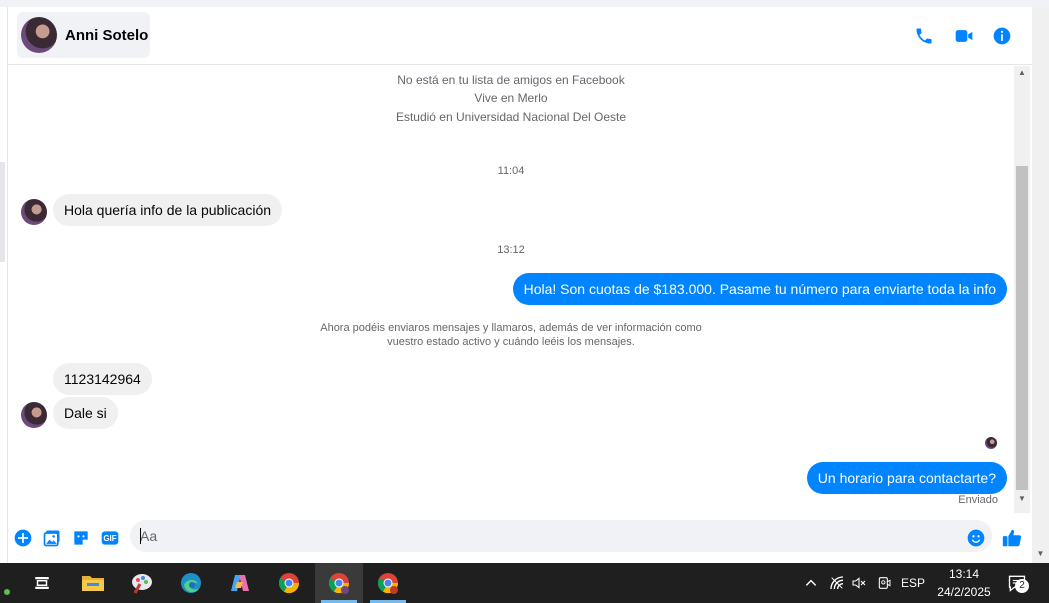  What do you see at coordinates (388, 583) in the screenshot?
I see `chrome-profile-2-icon` at bounding box center [388, 583].